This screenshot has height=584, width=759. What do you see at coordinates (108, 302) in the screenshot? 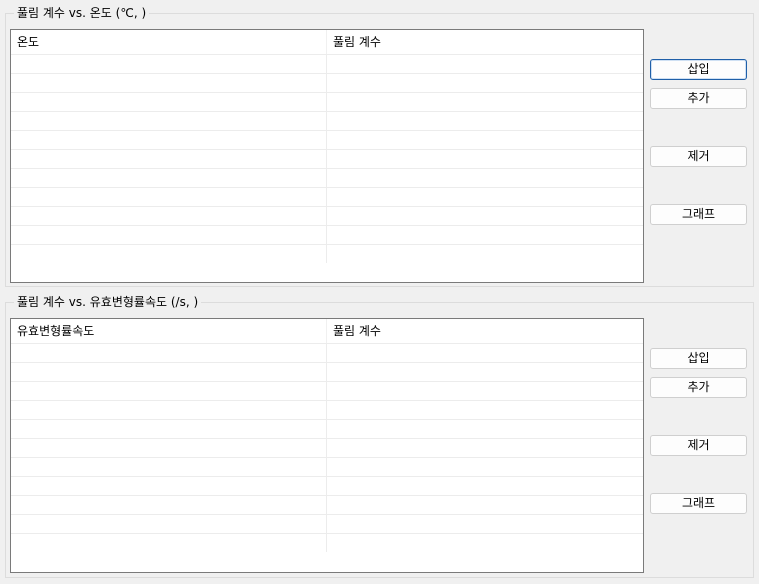
I see `strain-rate-group-title: 풀림 계수 vs. 유효변형률속도 (/s, )` at bounding box center [108, 302].